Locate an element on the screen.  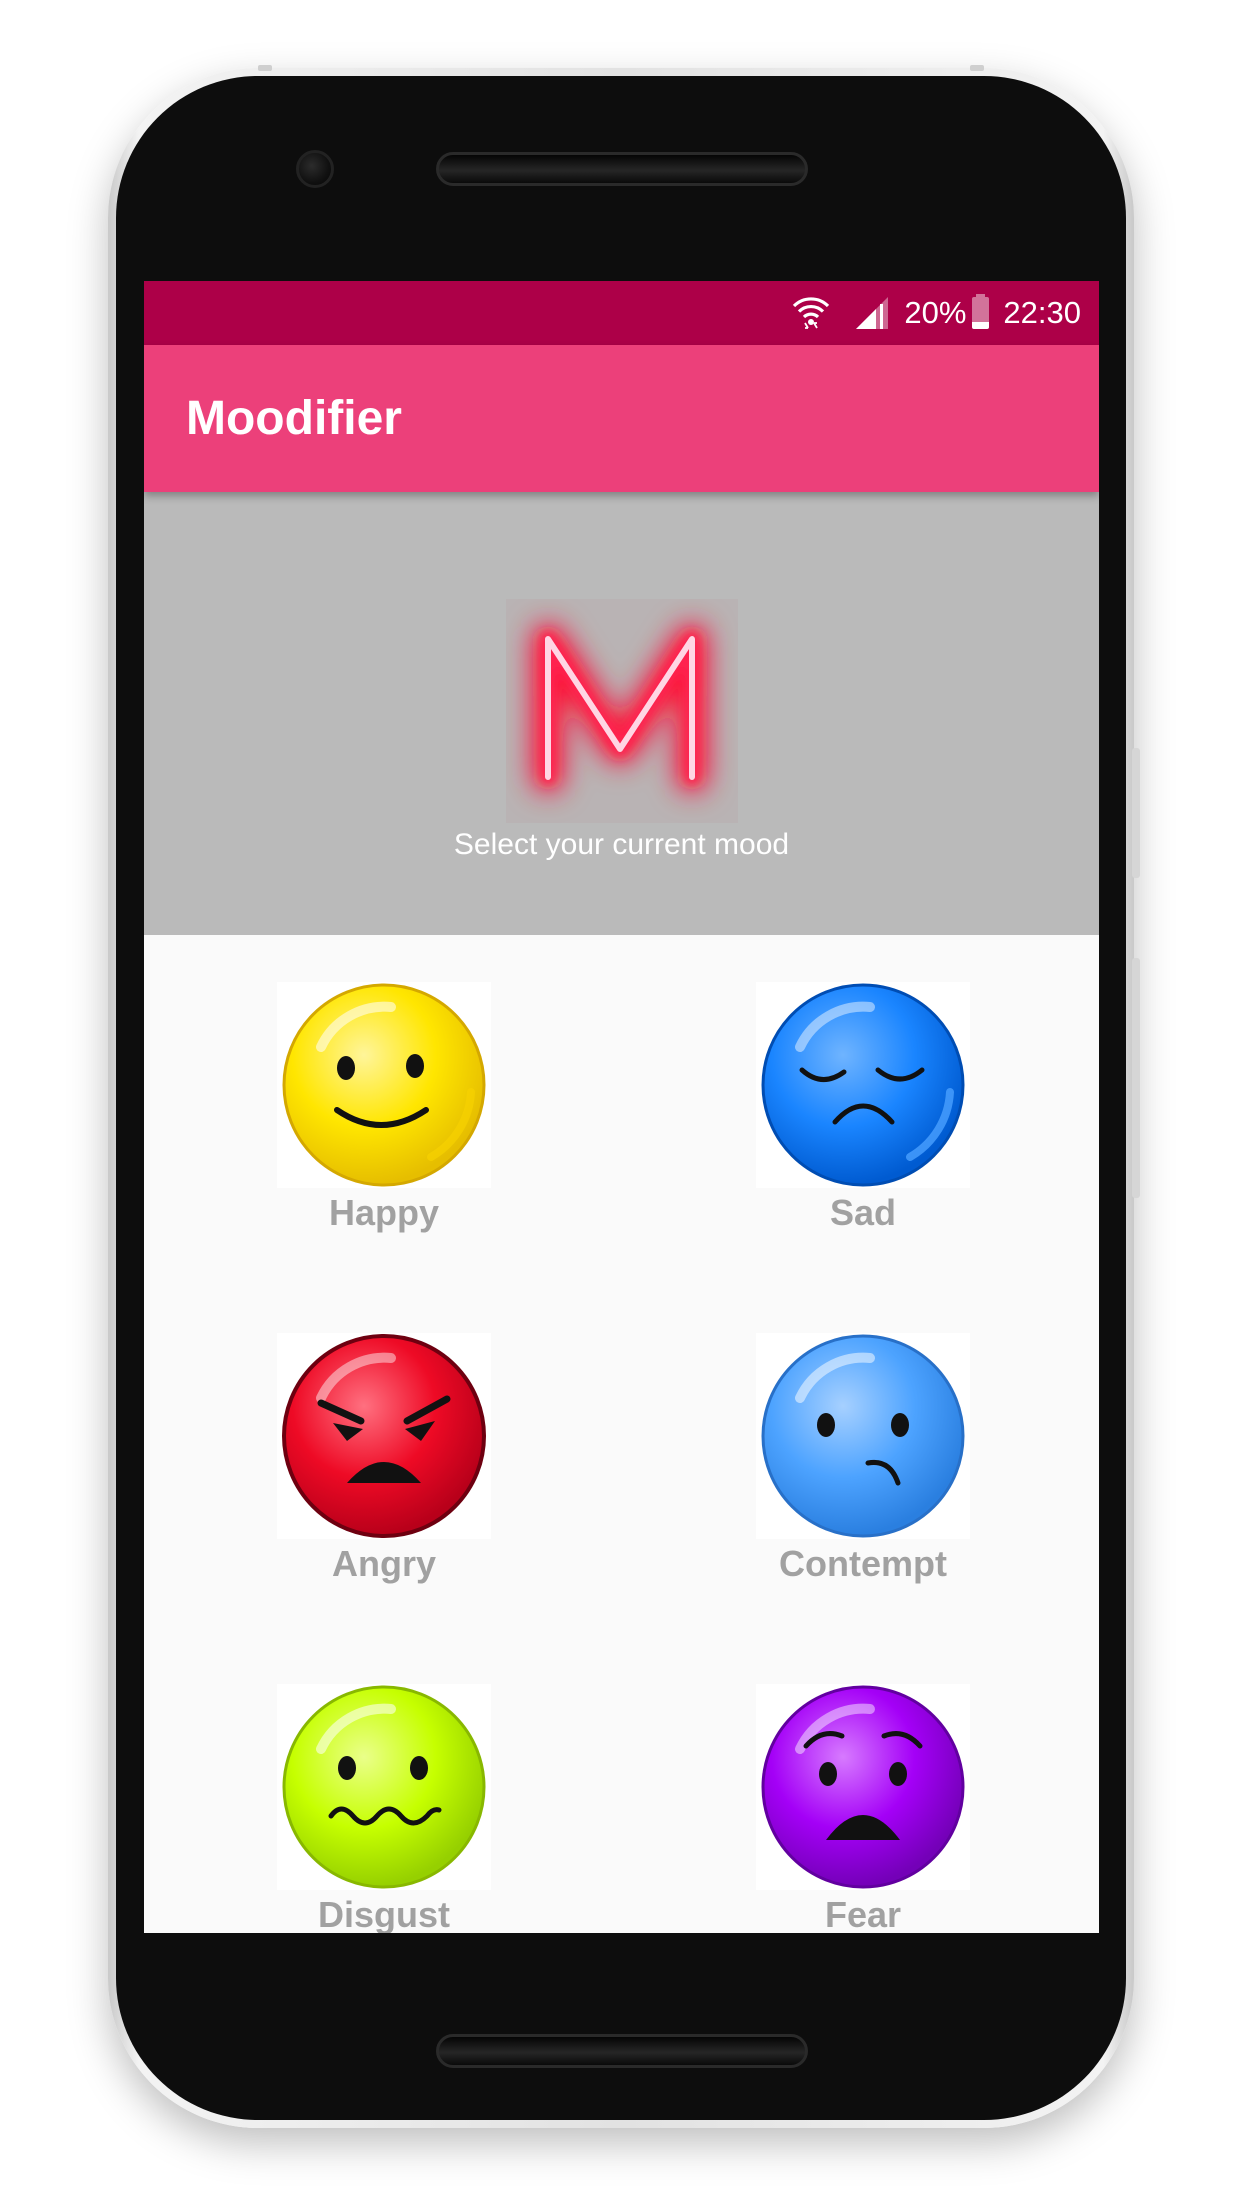
disgust-face-icon is located at coordinates (384, 1787).